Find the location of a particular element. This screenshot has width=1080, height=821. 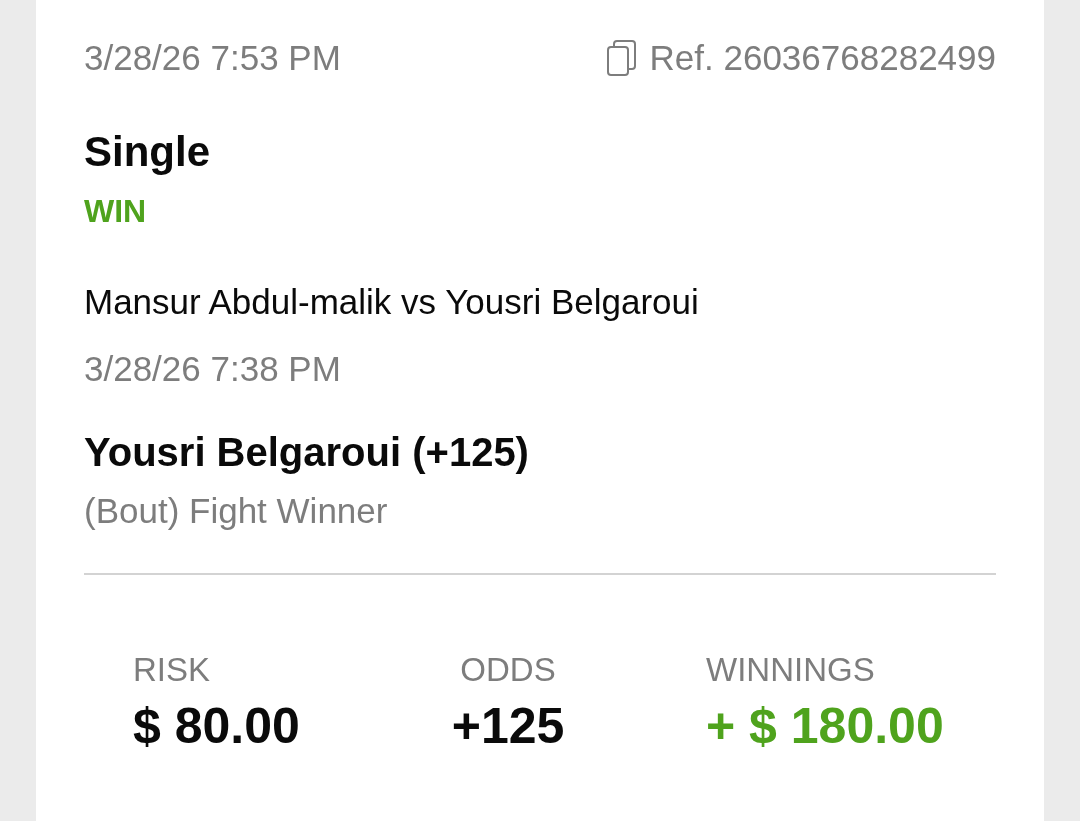

bet-result: WIN is located at coordinates (115, 211).